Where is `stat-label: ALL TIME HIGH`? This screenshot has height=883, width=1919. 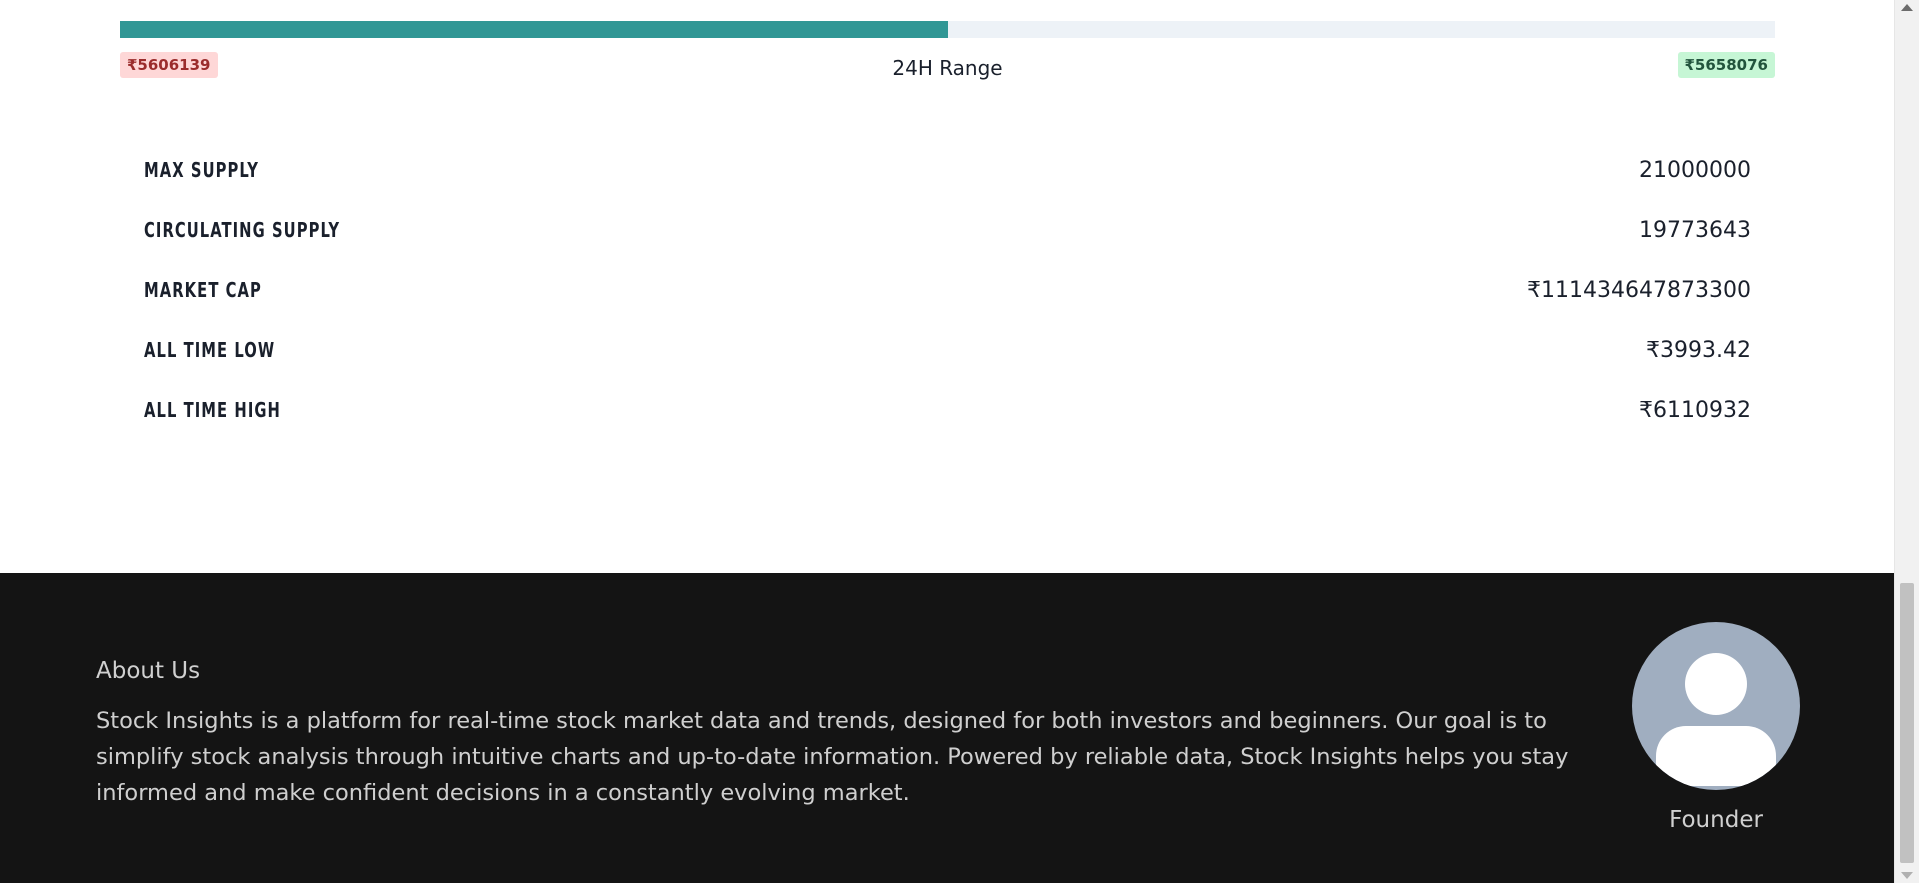
stat-label: ALL TIME HIGH is located at coordinates (212, 410).